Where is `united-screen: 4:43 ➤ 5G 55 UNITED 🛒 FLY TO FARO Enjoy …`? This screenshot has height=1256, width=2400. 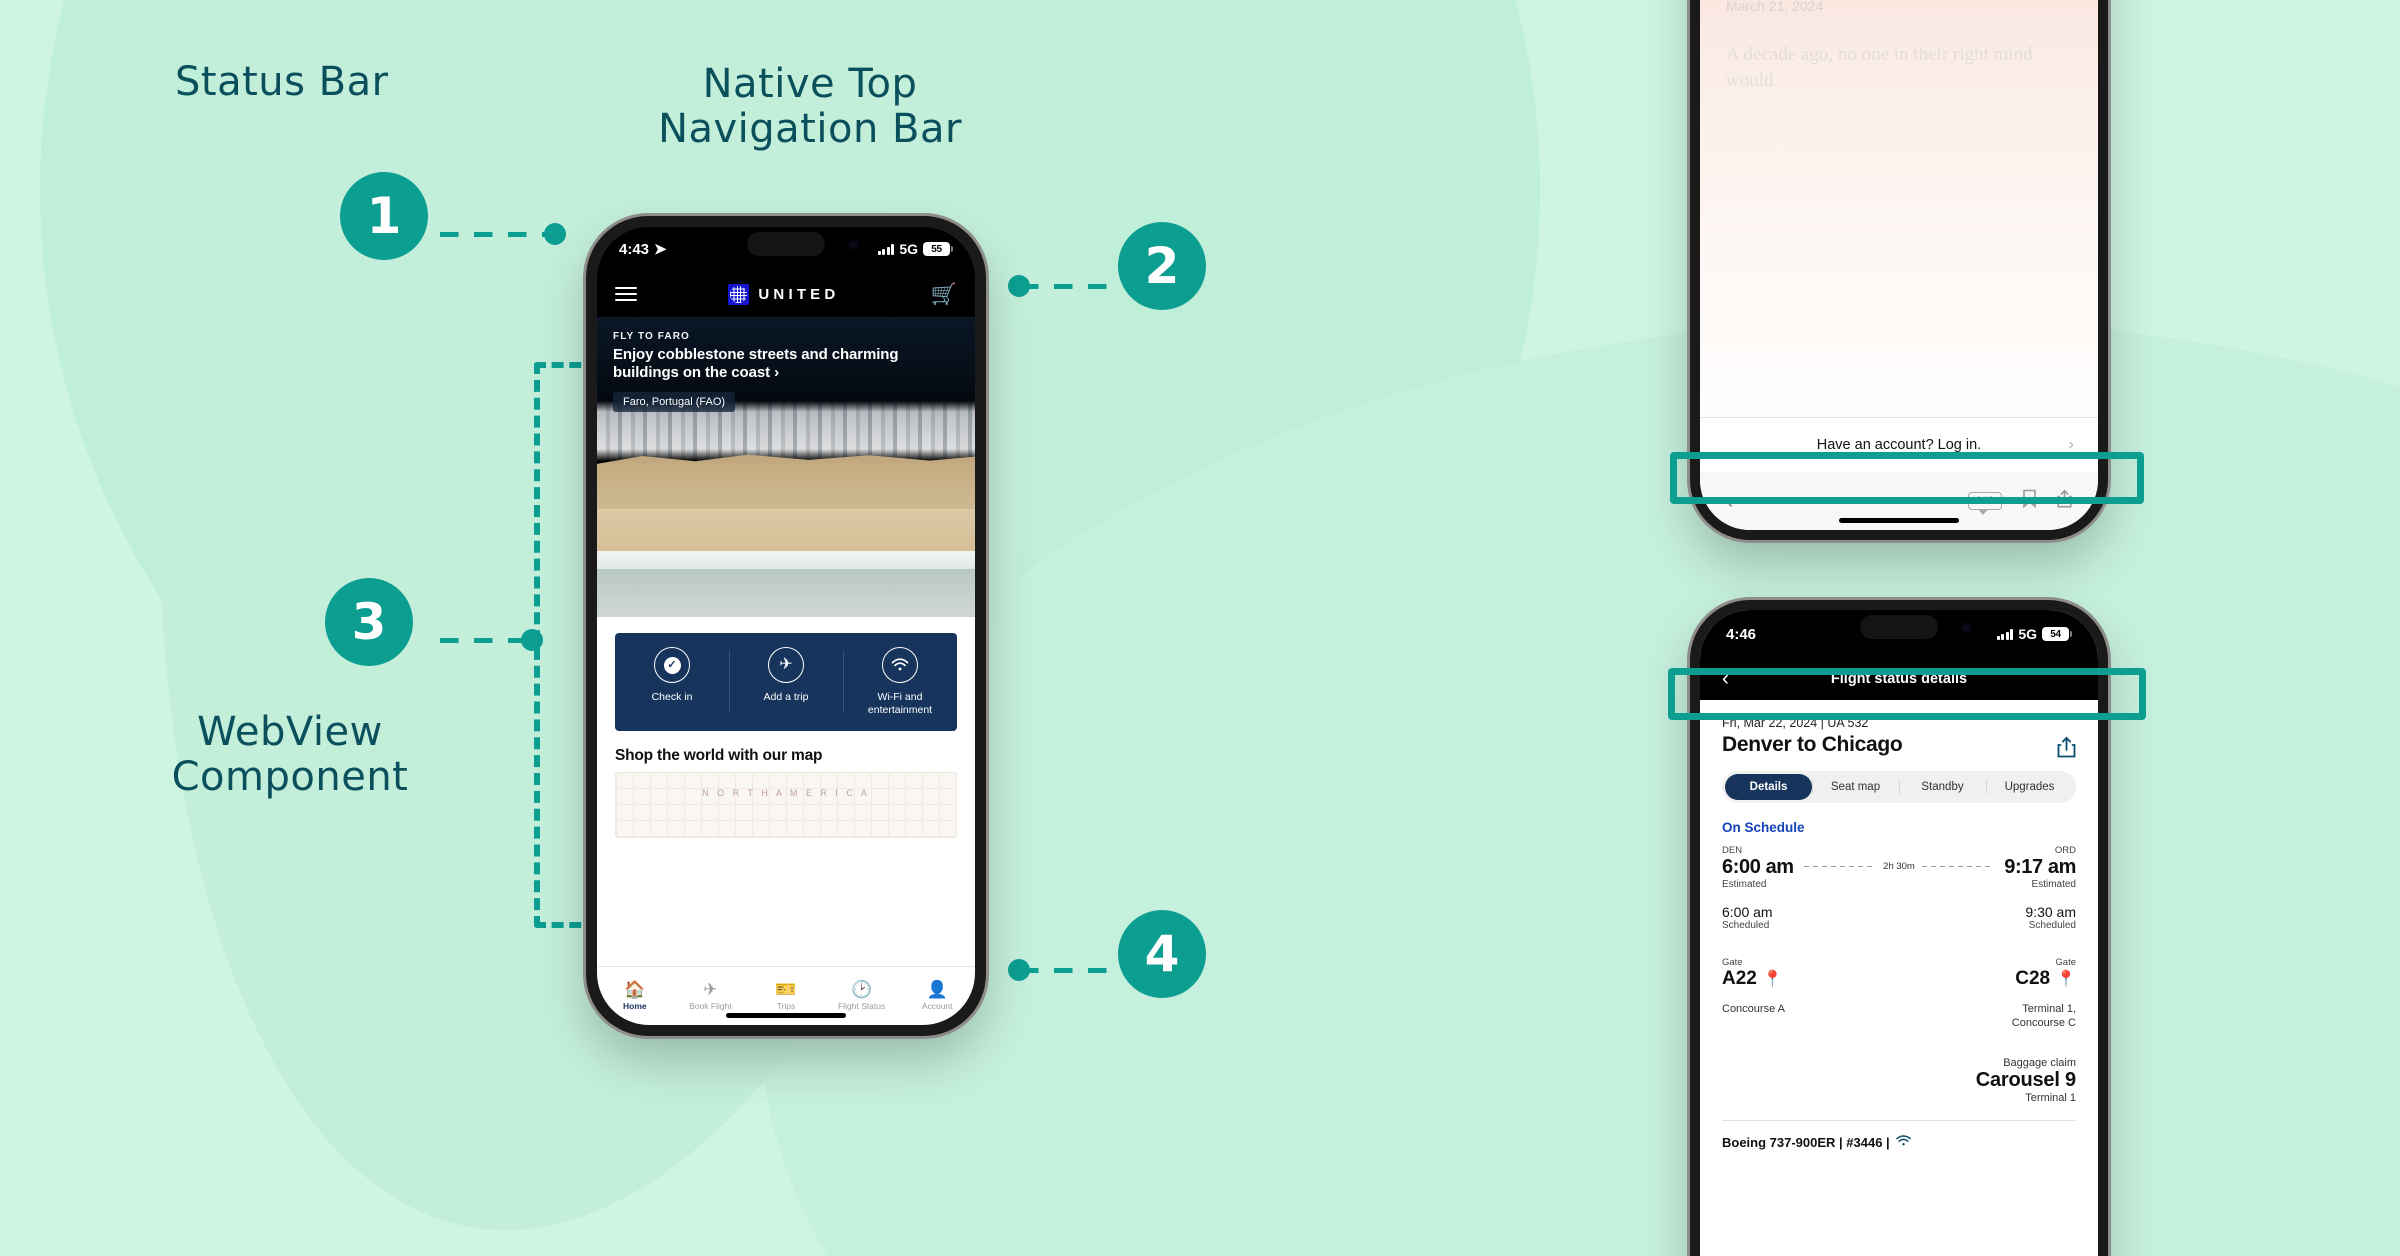 united-screen: 4:43 ➤ 5G 55 UNITED 🛒 FLY TO FARO Enjoy … is located at coordinates (786, 626).